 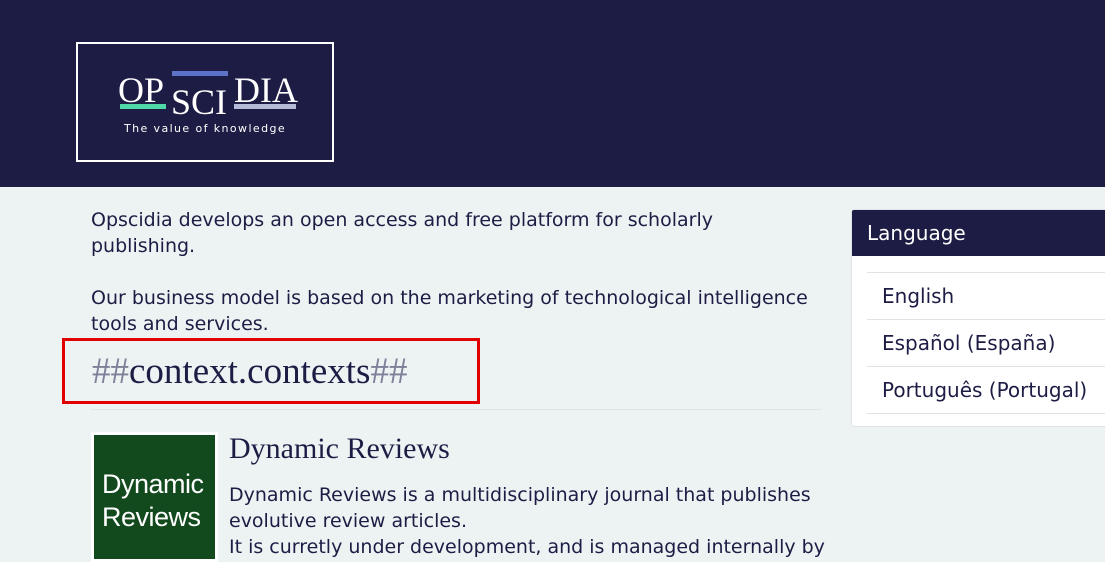 I want to click on journal-title-link: Dynamic Reviews, so click(x=339, y=449).